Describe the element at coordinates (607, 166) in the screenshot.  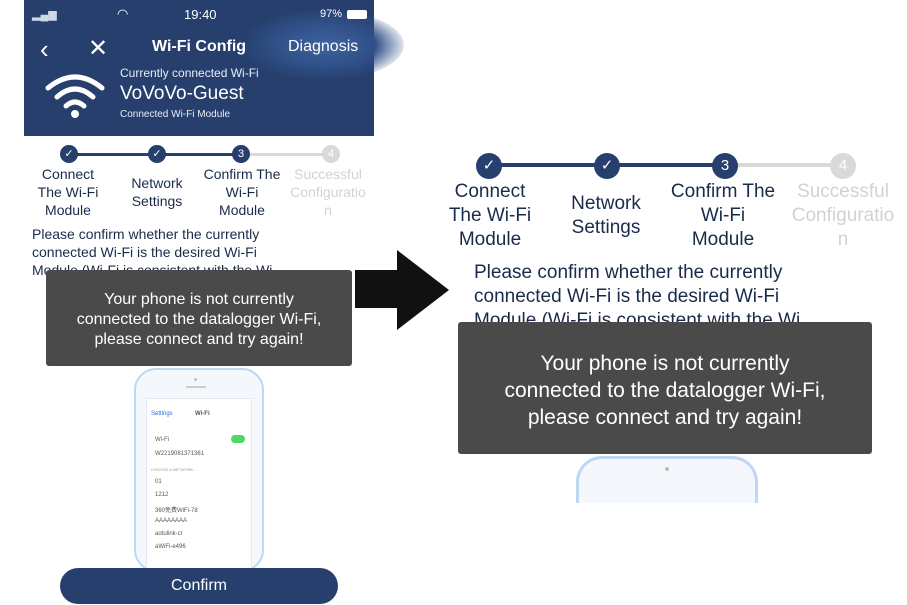
I see `zoom-step-2-check-icon: ✓` at that location.